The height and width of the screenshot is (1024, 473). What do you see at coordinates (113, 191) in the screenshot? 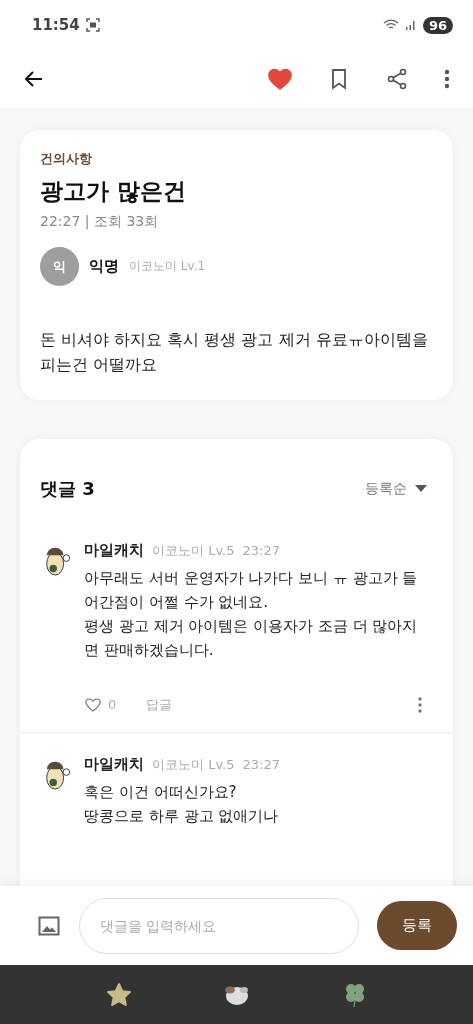
I see `post-title: 광고가 많은건` at bounding box center [113, 191].